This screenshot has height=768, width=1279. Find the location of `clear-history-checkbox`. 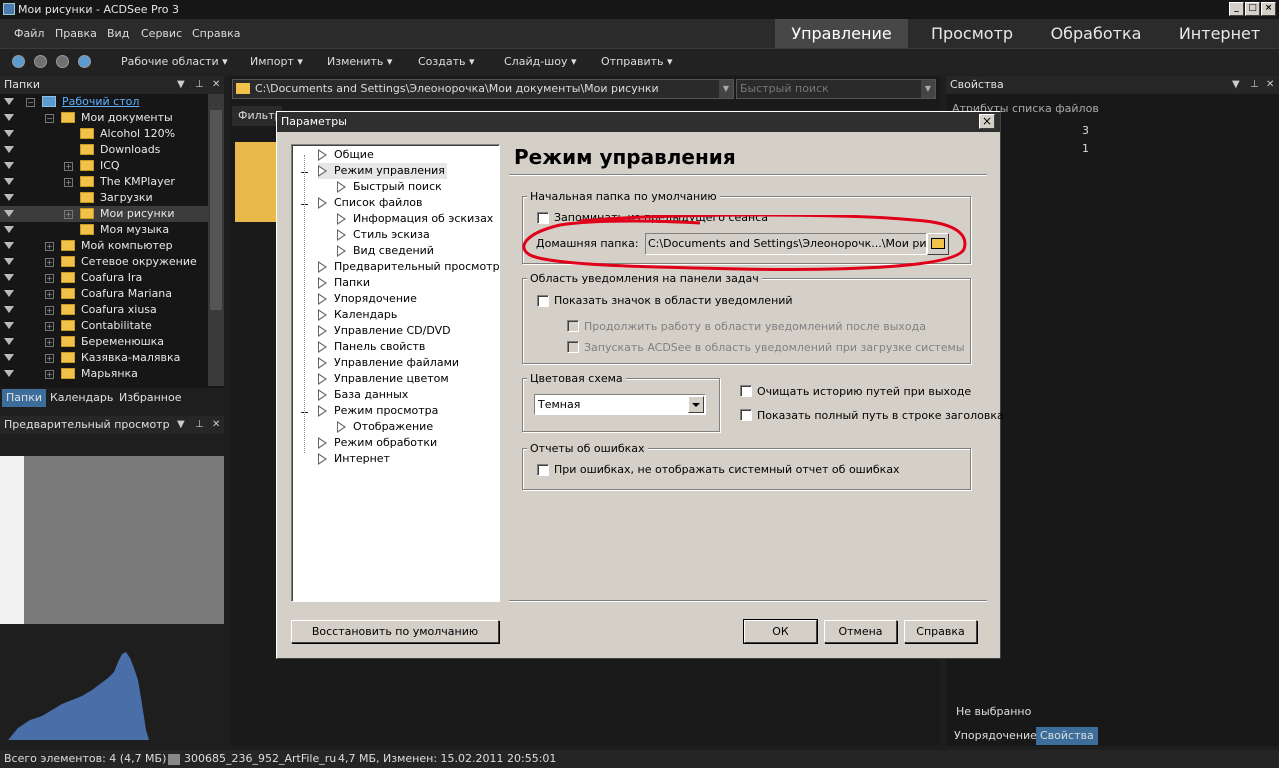

clear-history-checkbox is located at coordinates (746, 391).